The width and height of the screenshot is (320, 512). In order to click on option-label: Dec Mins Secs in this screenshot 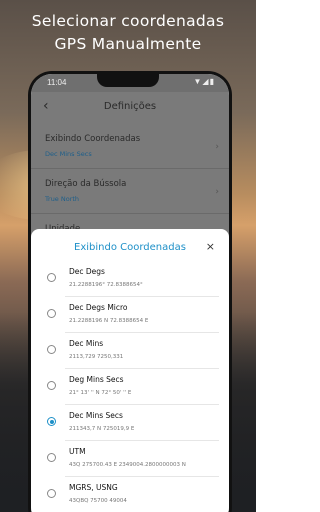, I will do `click(96, 415)`.